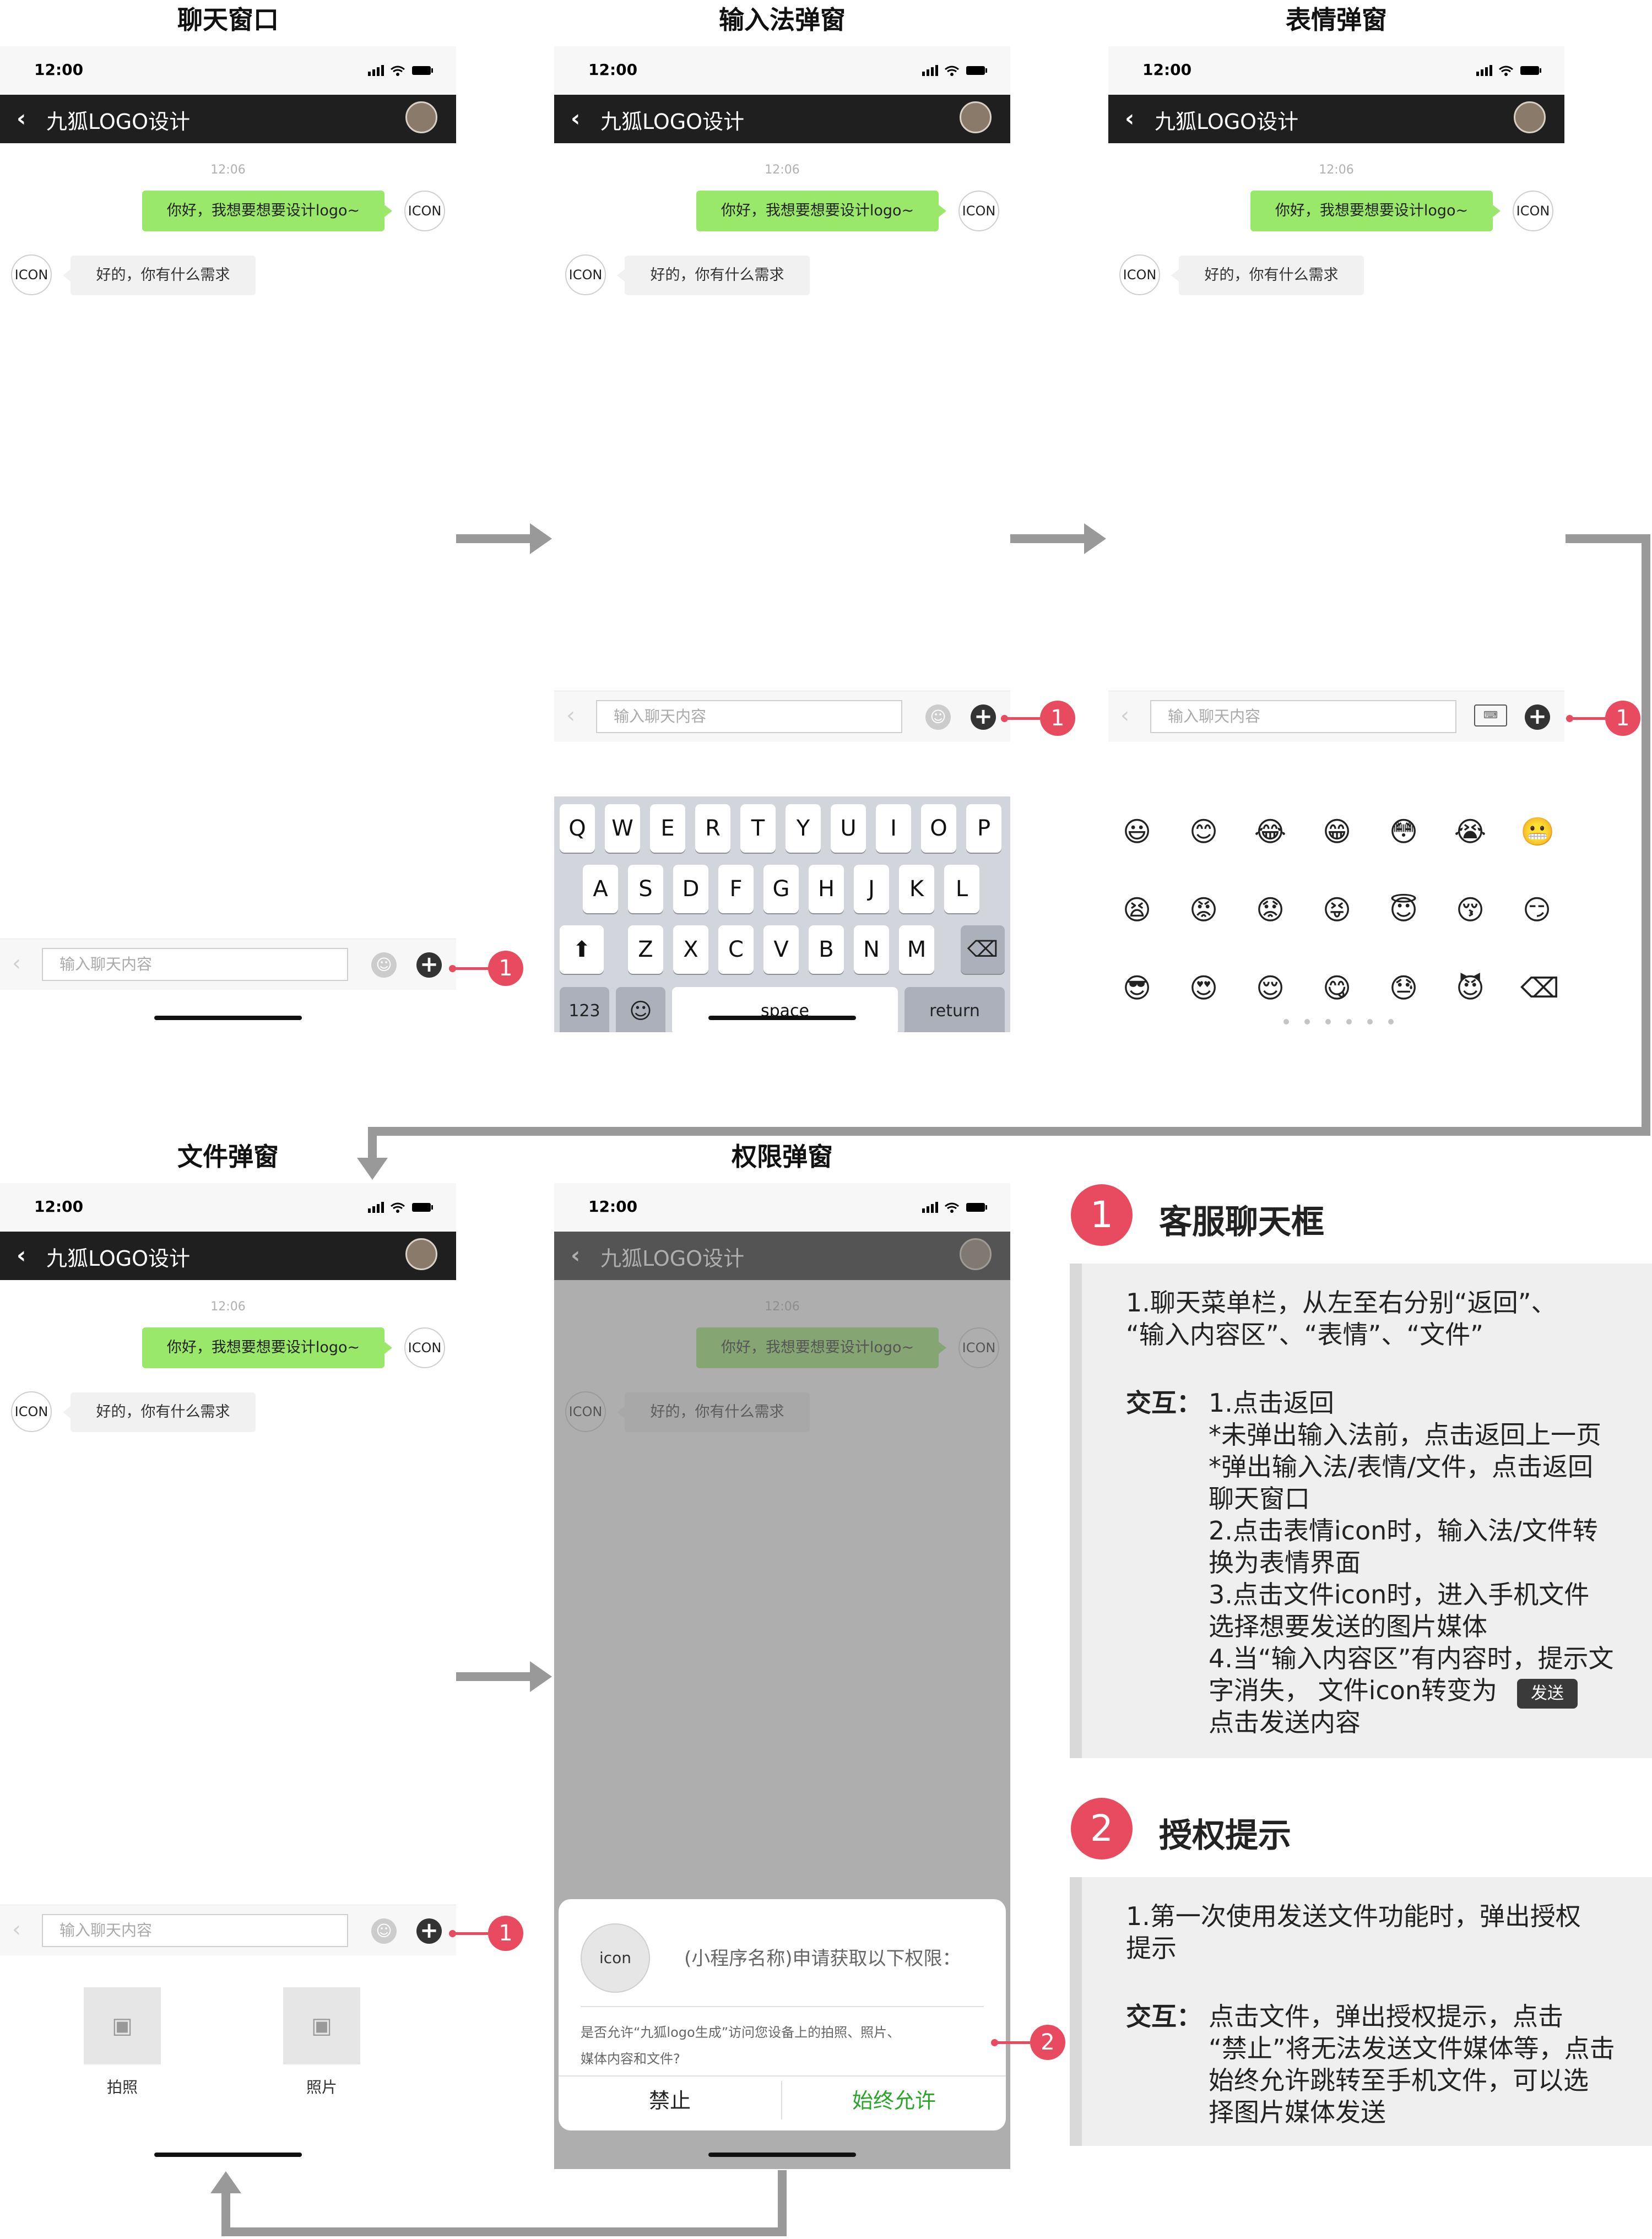 The height and width of the screenshot is (2239, 1652). I want to click on key-v: V, so click(781, 949).